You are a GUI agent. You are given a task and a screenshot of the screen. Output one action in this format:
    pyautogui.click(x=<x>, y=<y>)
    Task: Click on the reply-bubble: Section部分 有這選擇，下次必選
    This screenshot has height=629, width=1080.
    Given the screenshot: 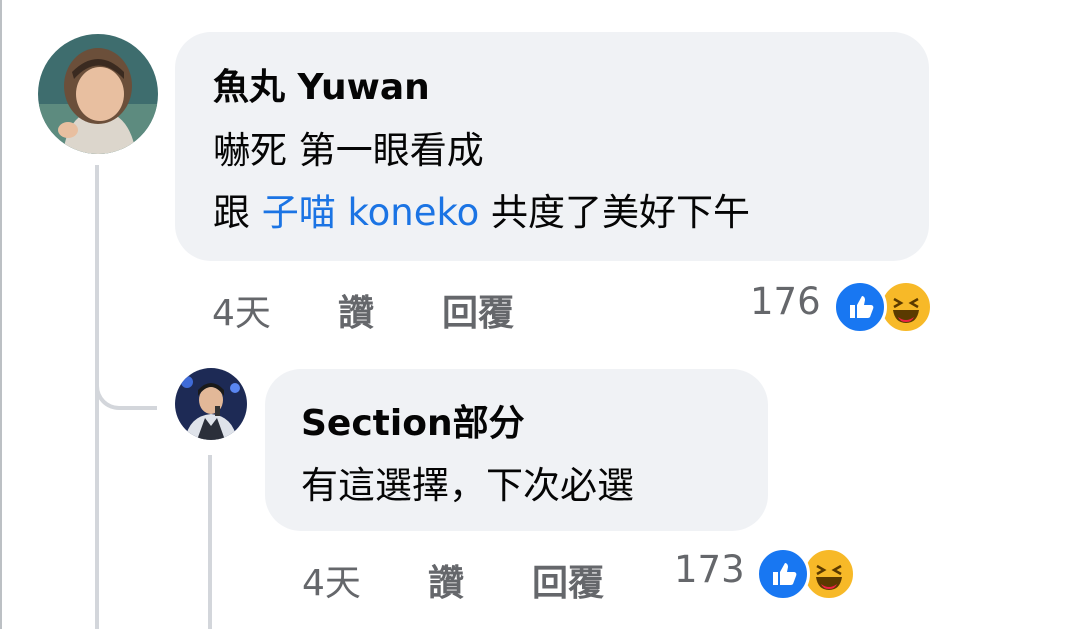 What is the action you would take?
    pyautogui.click(x=516, y=450)
    